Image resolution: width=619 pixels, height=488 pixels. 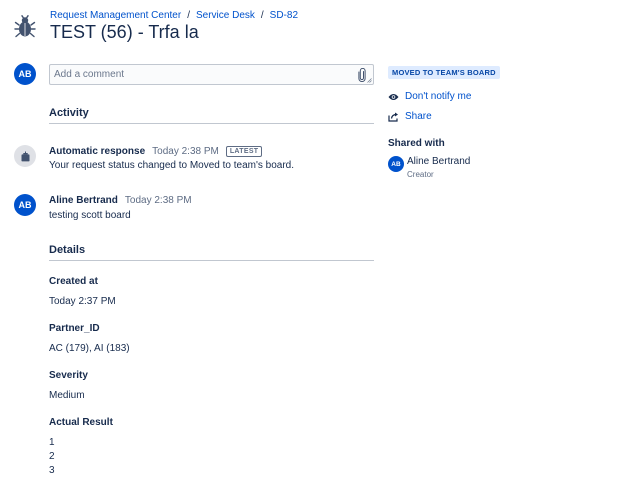 What do you see at coordinates (89, 74) in the screenshot?
I see `comment-placeholder: Add a comment` at bounding box center [89, 74].